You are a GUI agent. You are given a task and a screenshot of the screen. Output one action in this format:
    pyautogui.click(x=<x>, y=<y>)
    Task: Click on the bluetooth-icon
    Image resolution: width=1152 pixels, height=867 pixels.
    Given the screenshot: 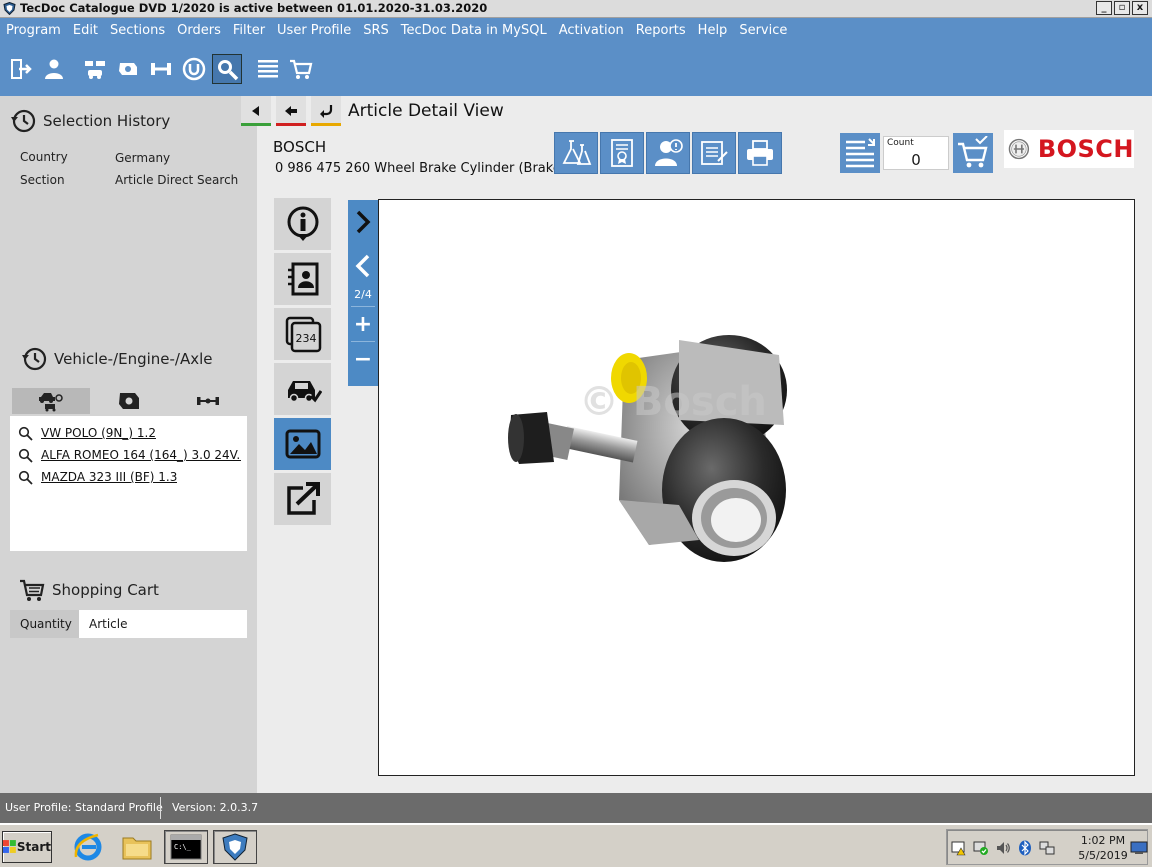 What is the action you would take?
    pyautogui.click(x=1025, y=848)
    